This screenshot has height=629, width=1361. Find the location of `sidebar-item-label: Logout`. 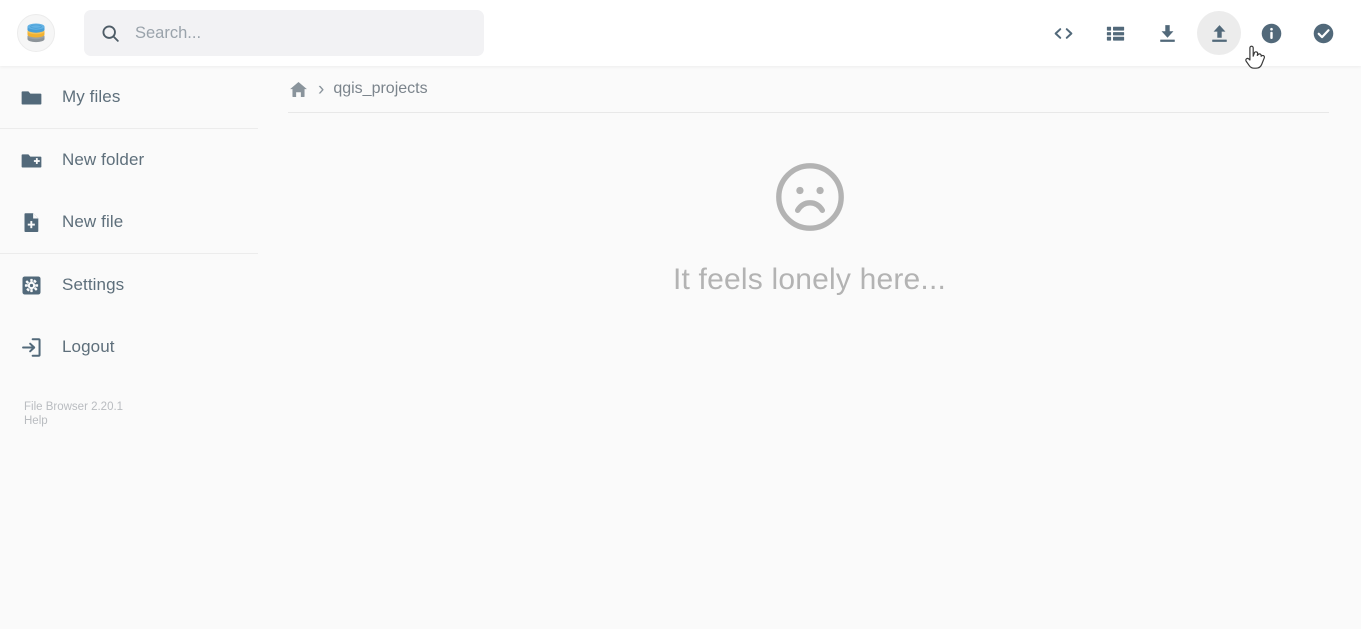

sidebar-item-label: Logout is located at coordinates (88, 346).